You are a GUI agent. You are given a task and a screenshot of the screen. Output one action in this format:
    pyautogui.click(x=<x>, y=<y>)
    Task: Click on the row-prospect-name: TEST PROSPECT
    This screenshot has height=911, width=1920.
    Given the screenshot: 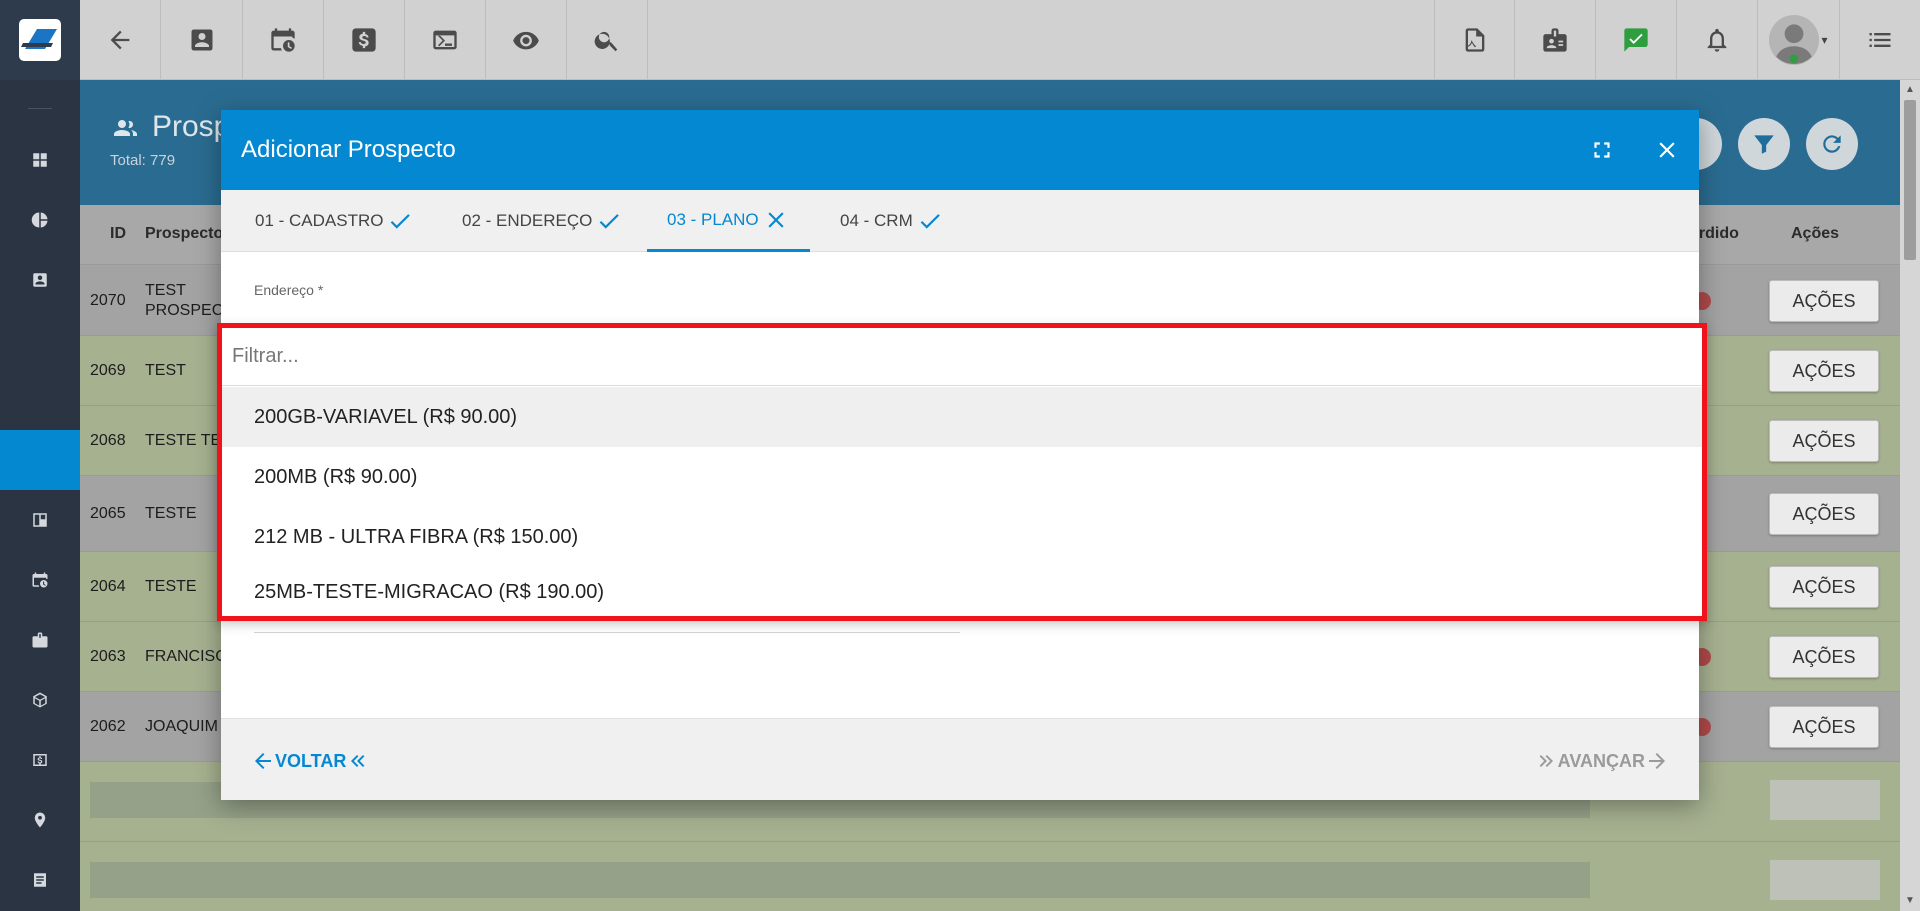 What is the action you would take?
    pyautogui.click(x=189, y=300)
    